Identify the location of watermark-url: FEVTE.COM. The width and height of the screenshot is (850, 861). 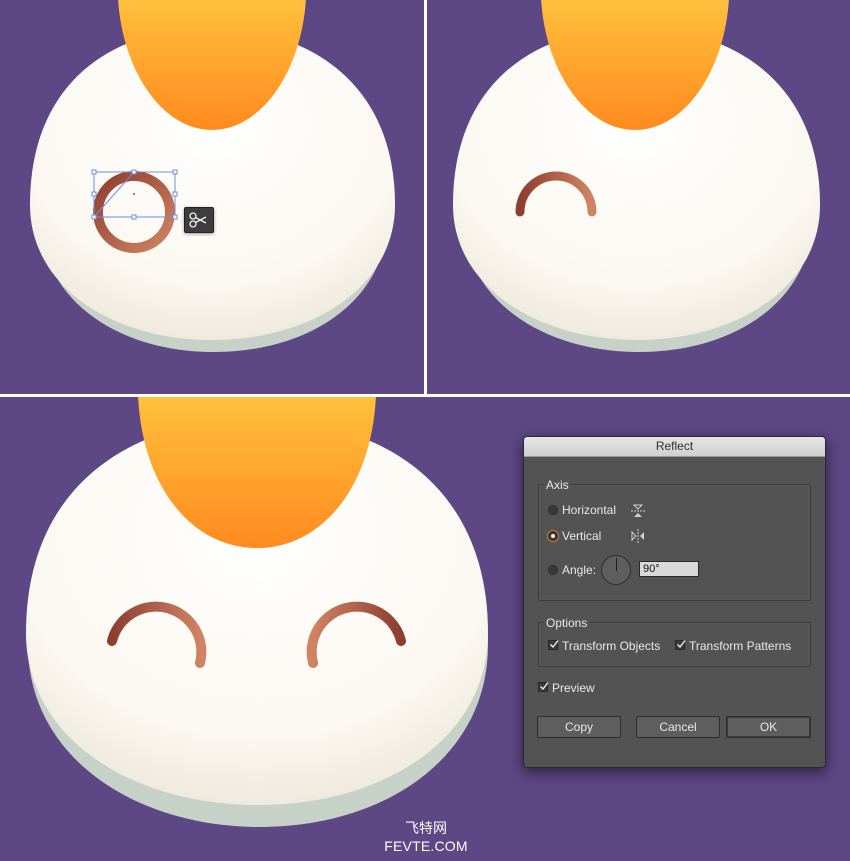
(426, 846).